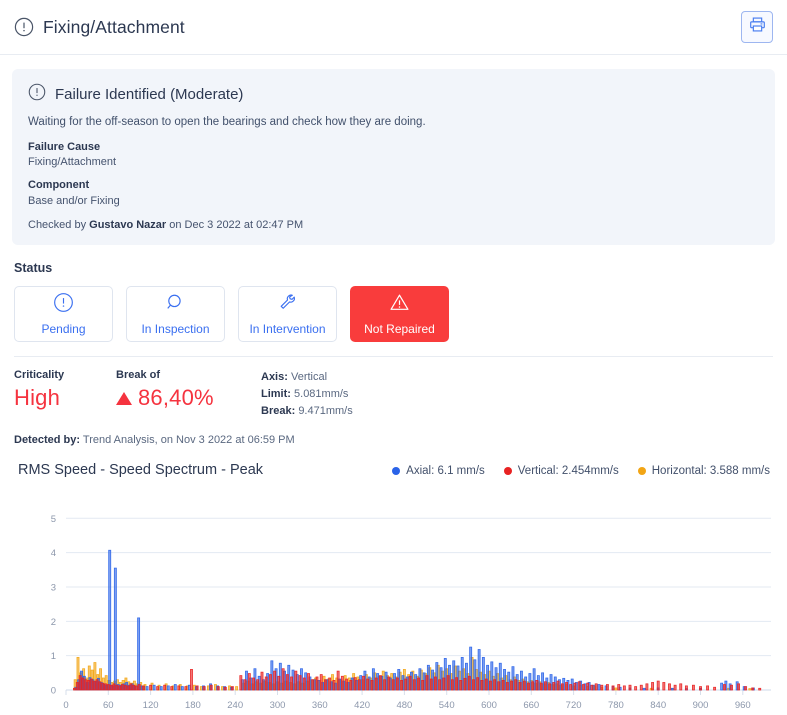  I want to click on status-button-not-repaired: Not Repaired, so click(399, 314).